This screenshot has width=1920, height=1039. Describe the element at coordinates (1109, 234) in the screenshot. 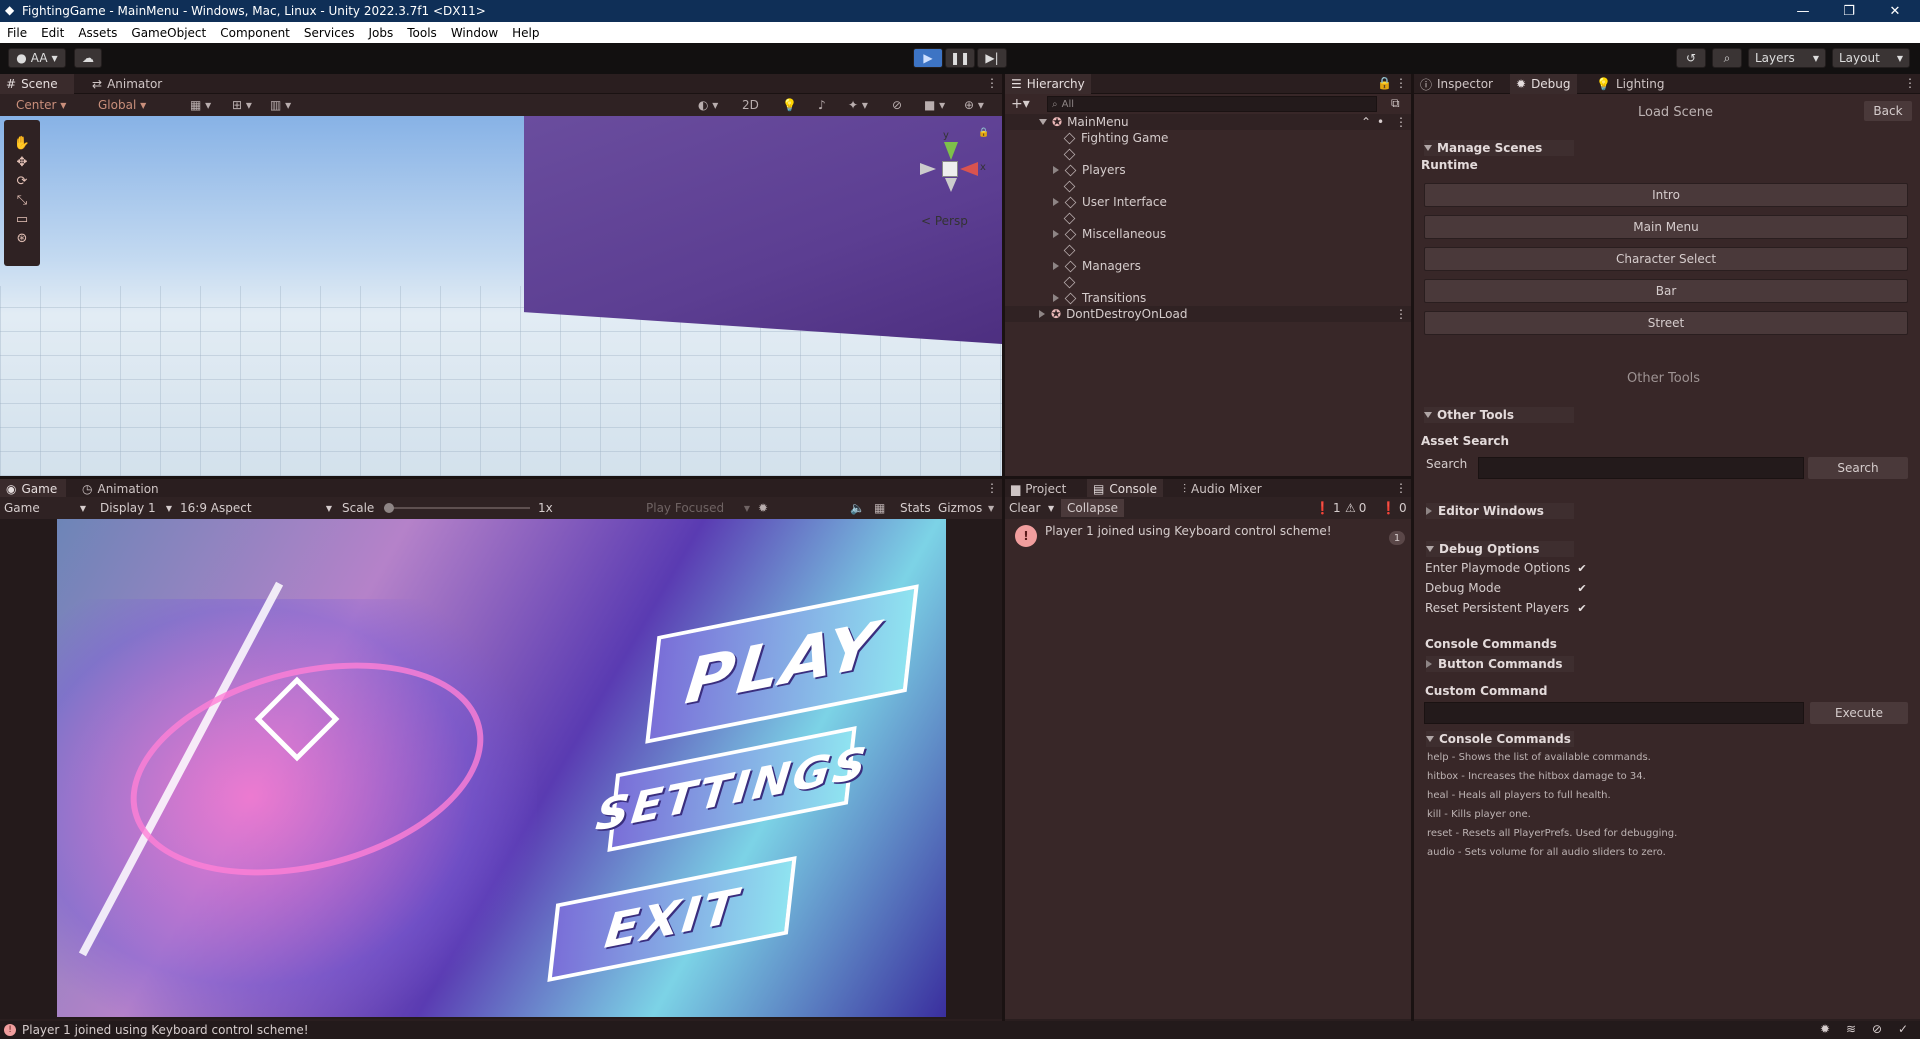

I see `hierarchy-item: Miscellaneous` at that location.